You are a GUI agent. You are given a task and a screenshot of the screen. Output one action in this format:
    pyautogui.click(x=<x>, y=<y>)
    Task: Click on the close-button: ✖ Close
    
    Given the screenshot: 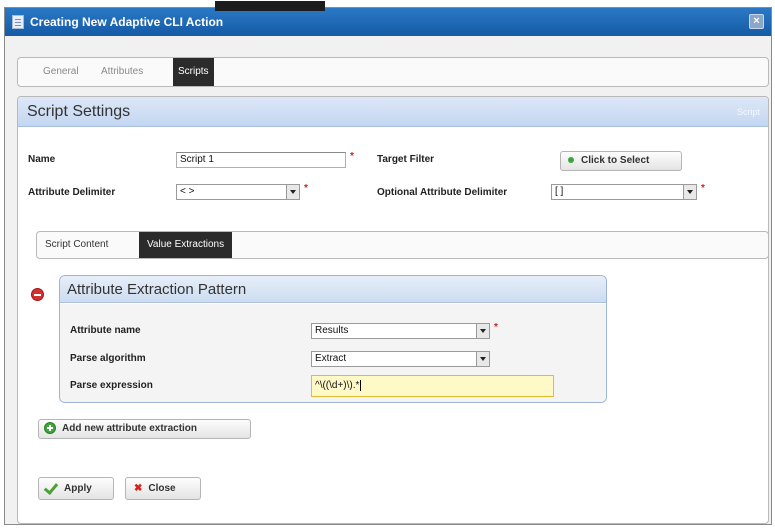 What is the action you would take?
    pyautogui.click(x=163, y=488)
    